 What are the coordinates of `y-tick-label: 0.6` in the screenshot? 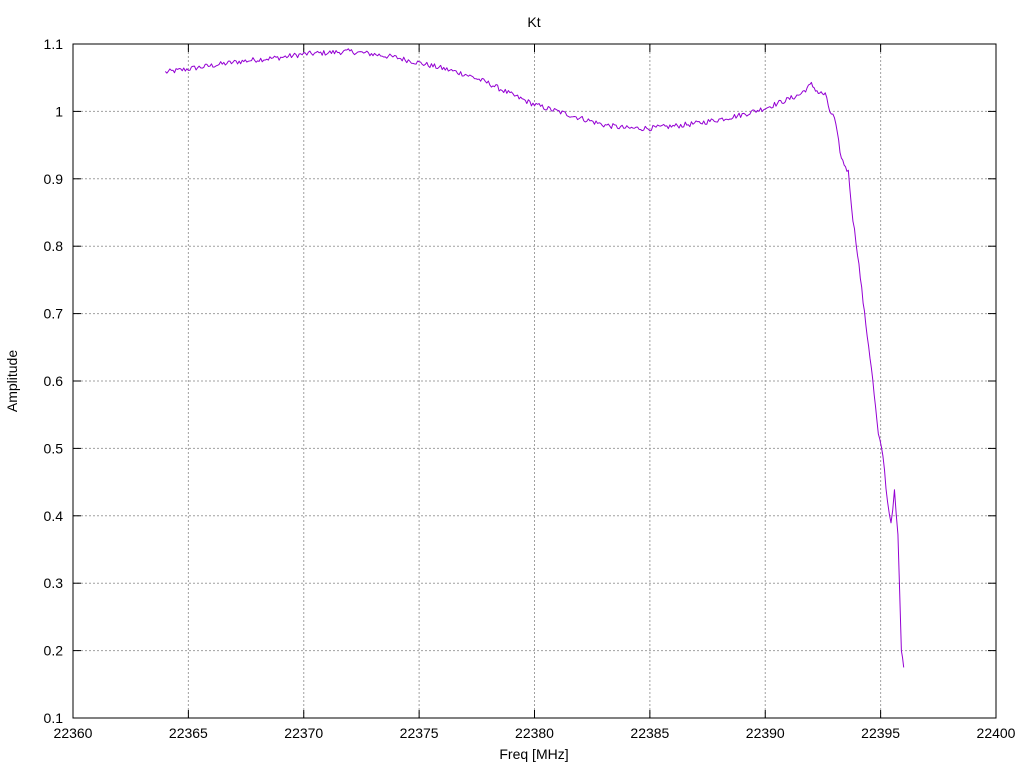 It's located at (54, 381).